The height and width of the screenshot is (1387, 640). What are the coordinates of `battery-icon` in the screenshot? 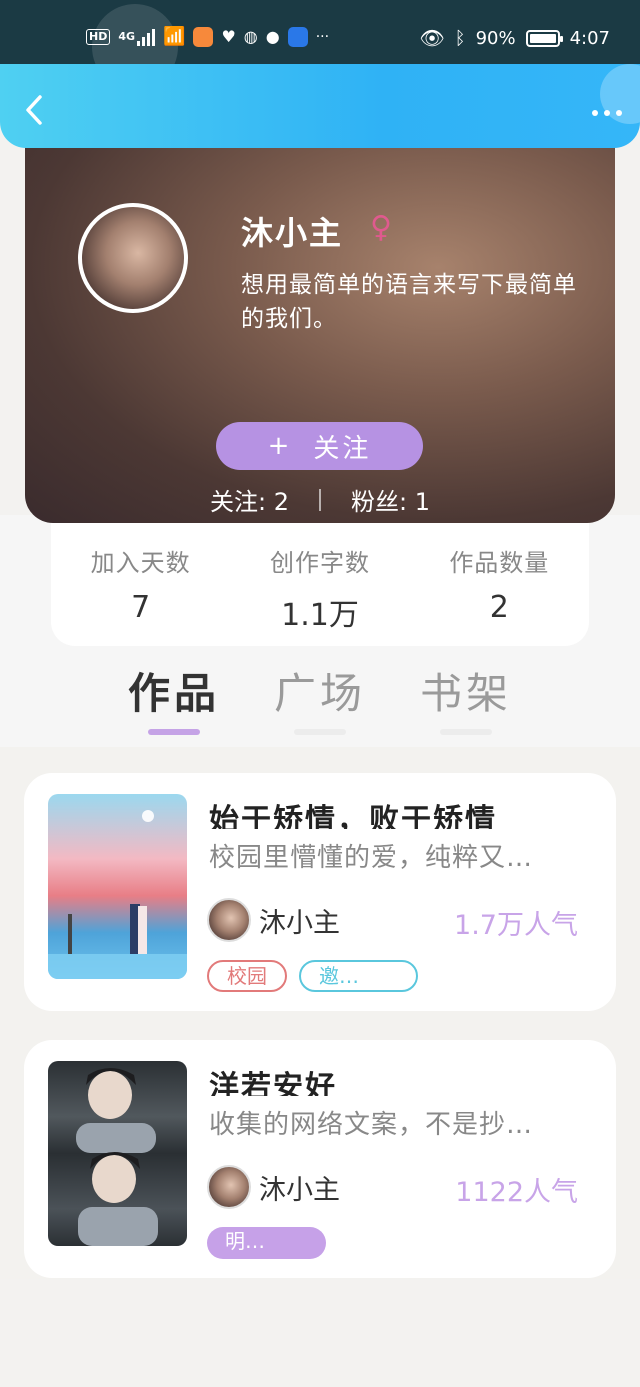 It's located at (544, 38).